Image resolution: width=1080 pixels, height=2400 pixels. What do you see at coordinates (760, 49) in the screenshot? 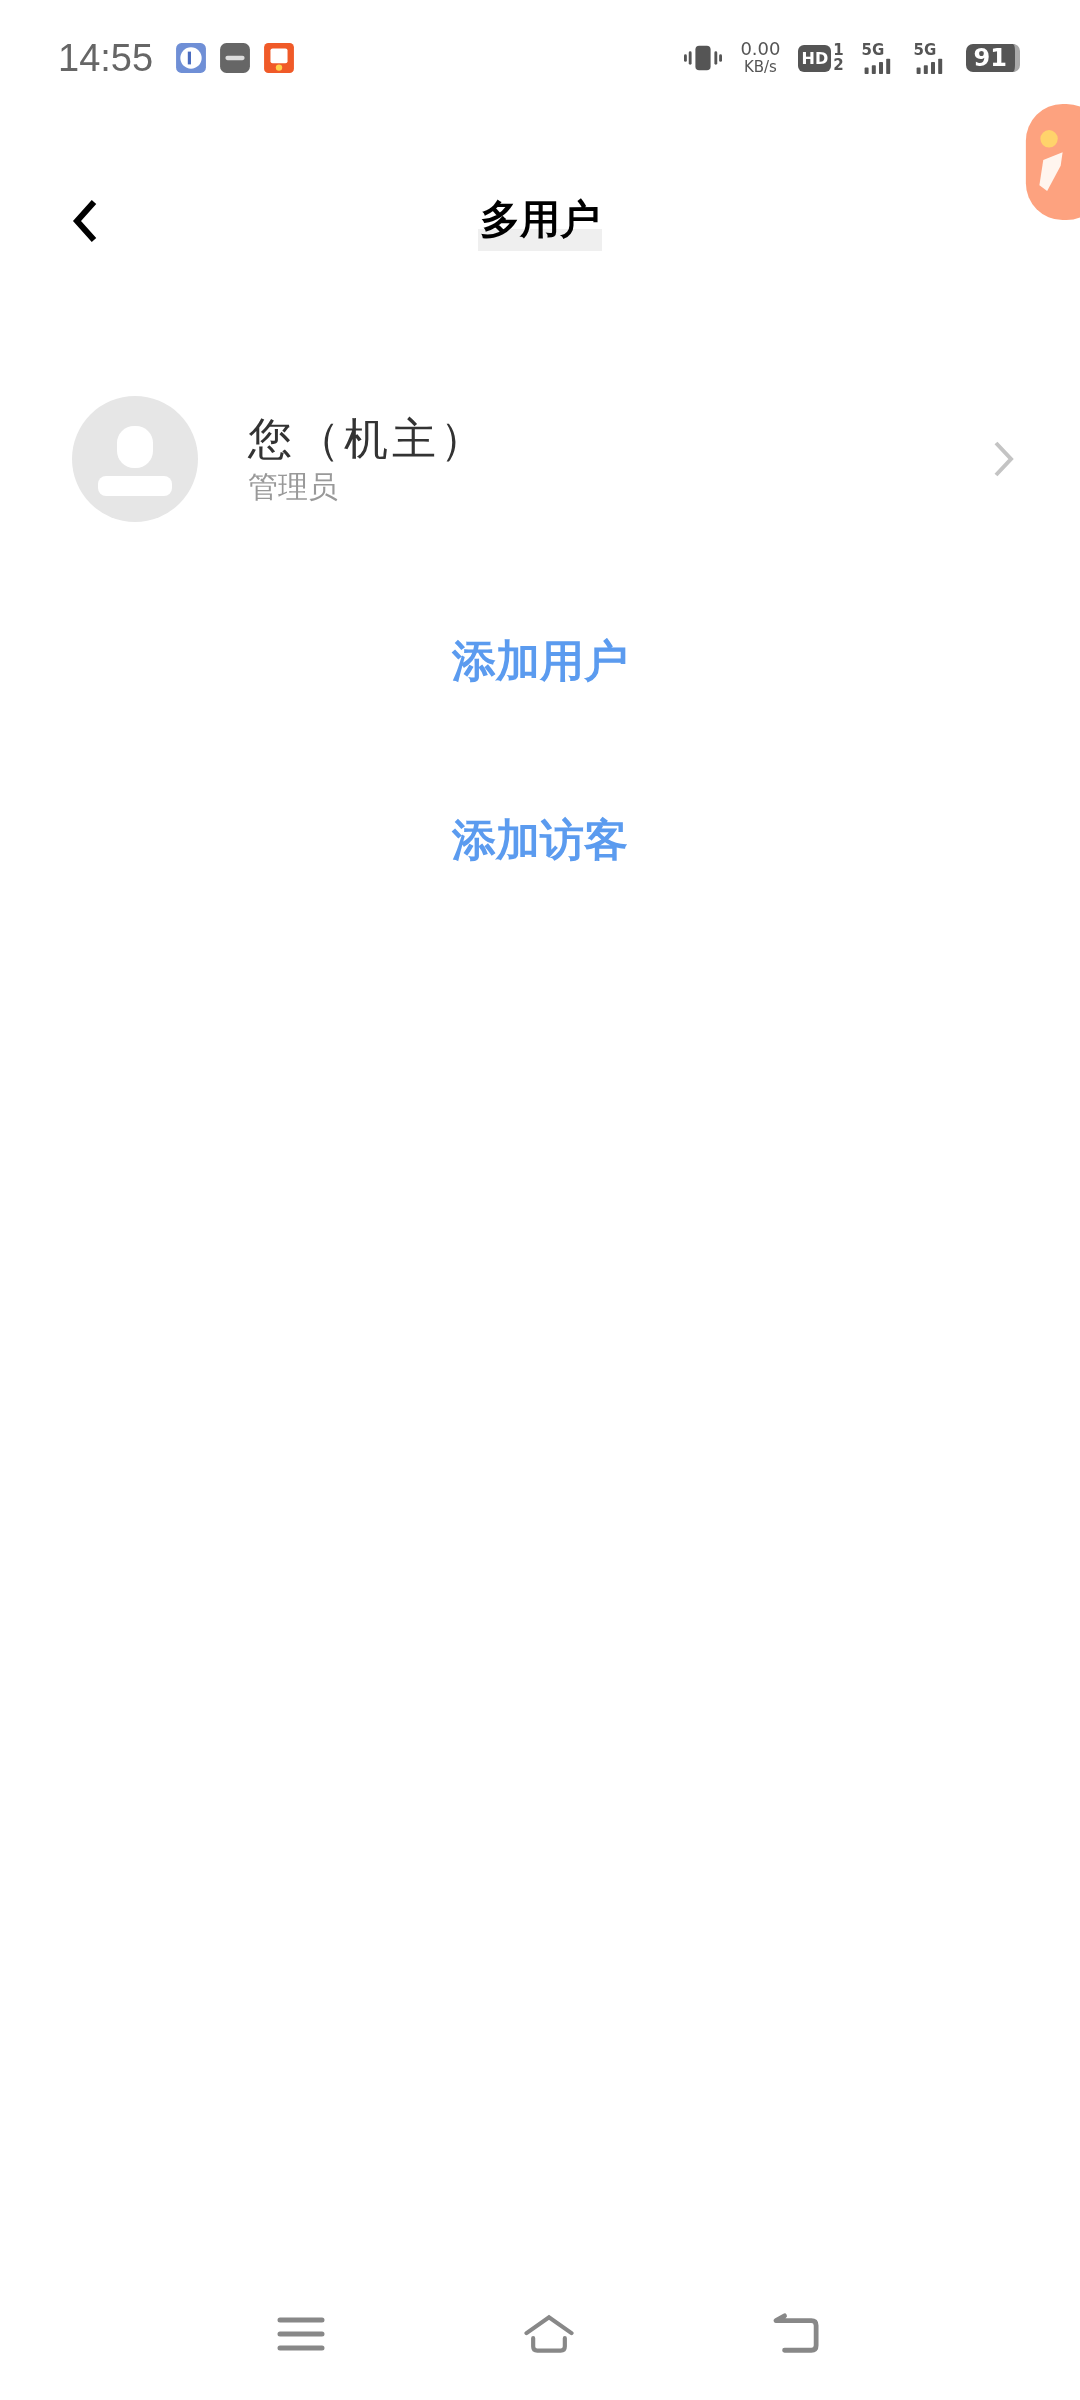
I see `net-speed: 0.00` at bounding box center [760, 49].